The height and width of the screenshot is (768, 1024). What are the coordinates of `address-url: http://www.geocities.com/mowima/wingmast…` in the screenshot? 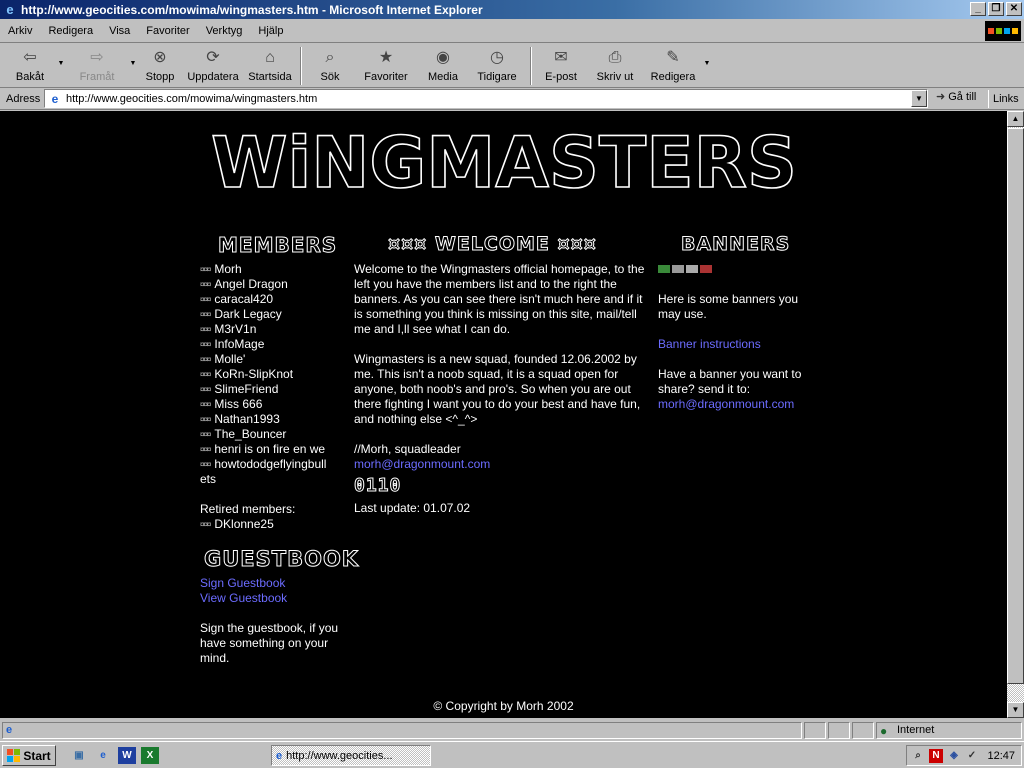 It's located at (191, 99).